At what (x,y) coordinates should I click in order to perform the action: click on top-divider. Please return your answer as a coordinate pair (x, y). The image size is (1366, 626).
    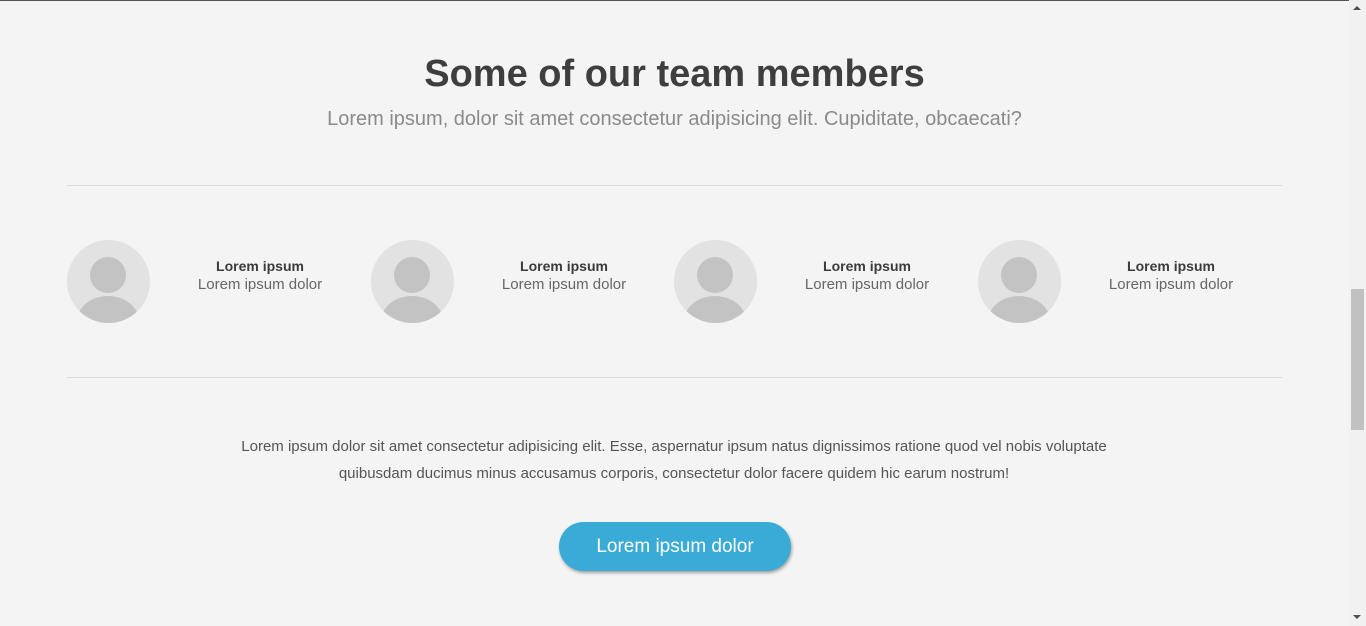
    Looking at the image, I should click on (674, 185).